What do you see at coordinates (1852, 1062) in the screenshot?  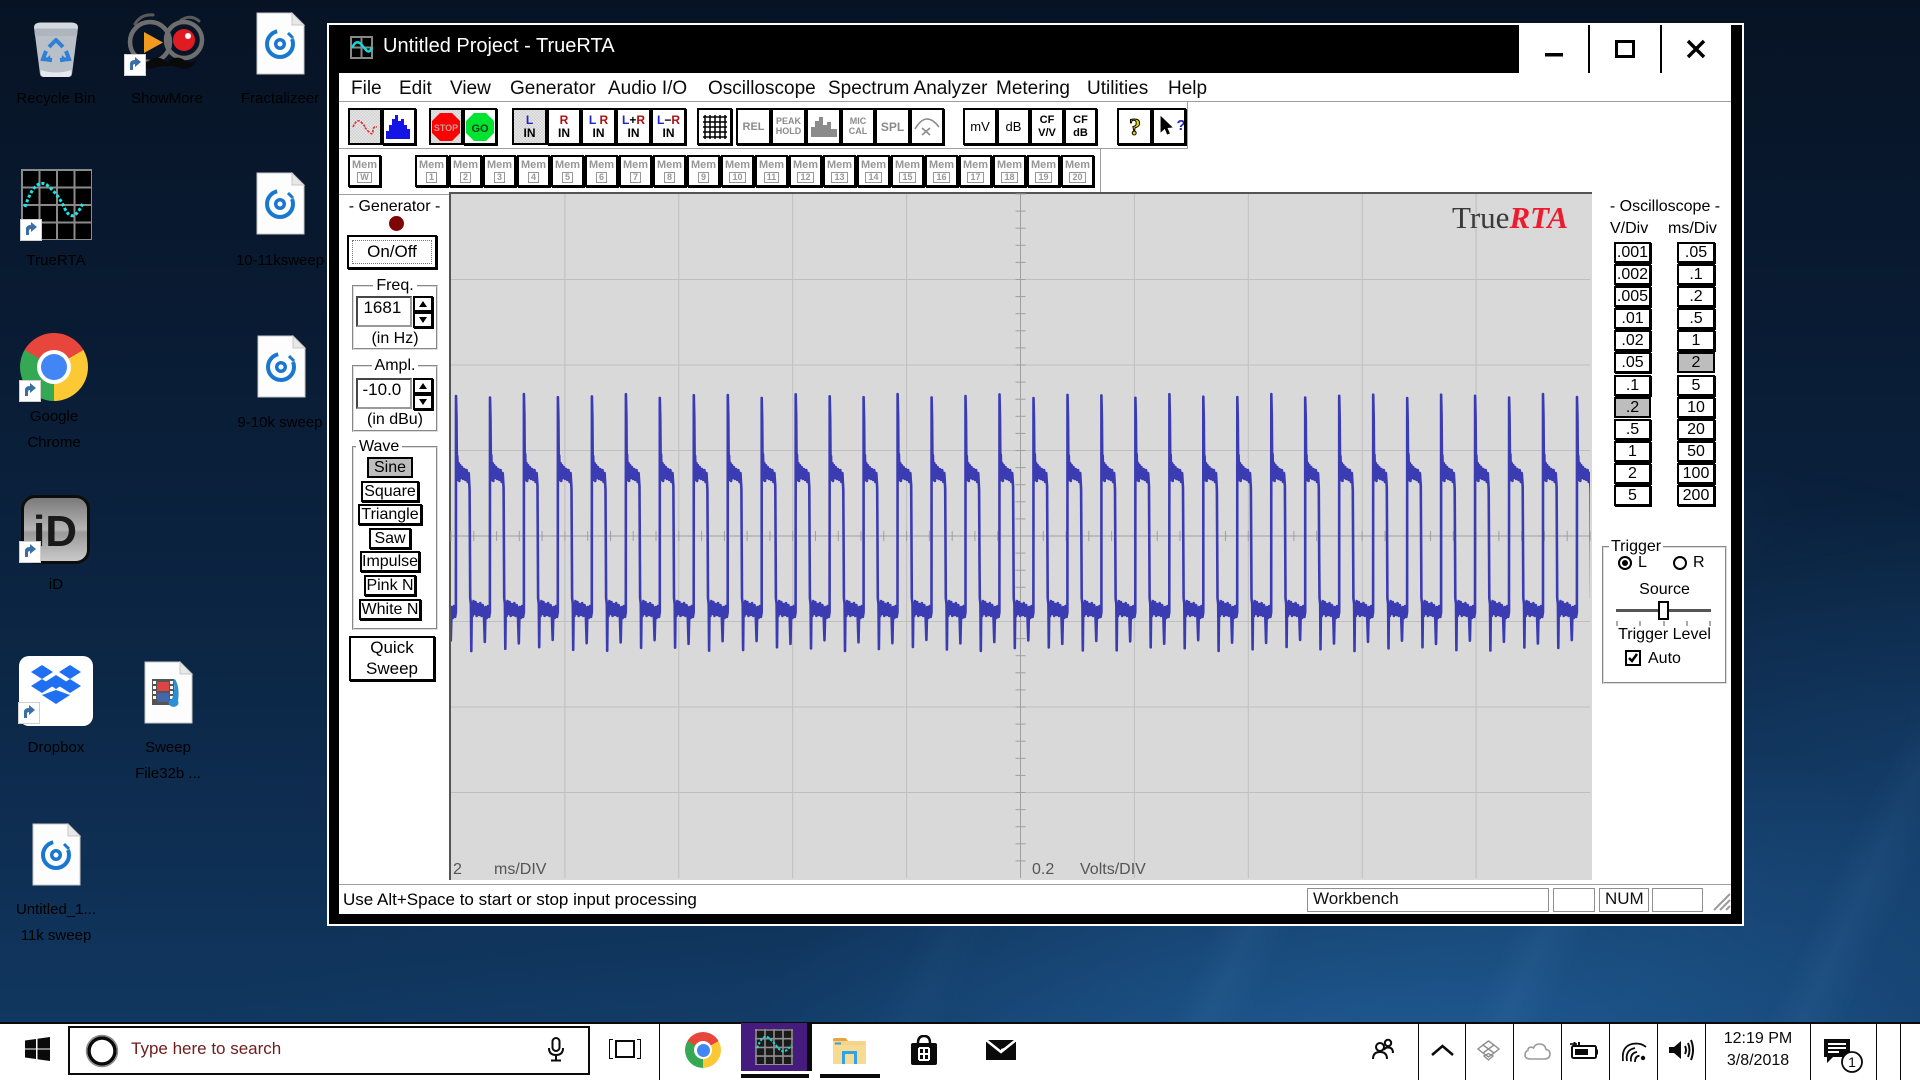 I see `svg-text: 1` at bounding box center [1852, 1062].